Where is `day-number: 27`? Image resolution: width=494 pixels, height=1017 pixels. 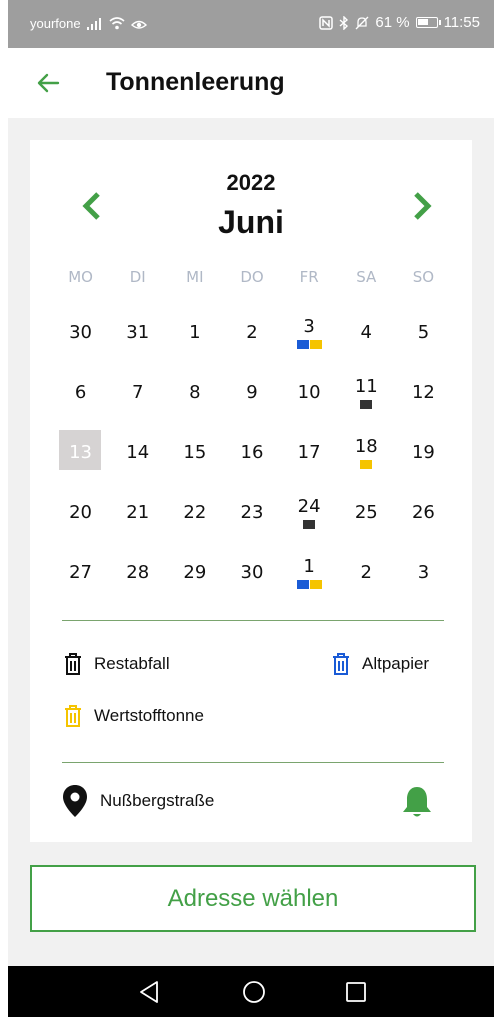
day-number: 27 is located at coordinates (81, 572).